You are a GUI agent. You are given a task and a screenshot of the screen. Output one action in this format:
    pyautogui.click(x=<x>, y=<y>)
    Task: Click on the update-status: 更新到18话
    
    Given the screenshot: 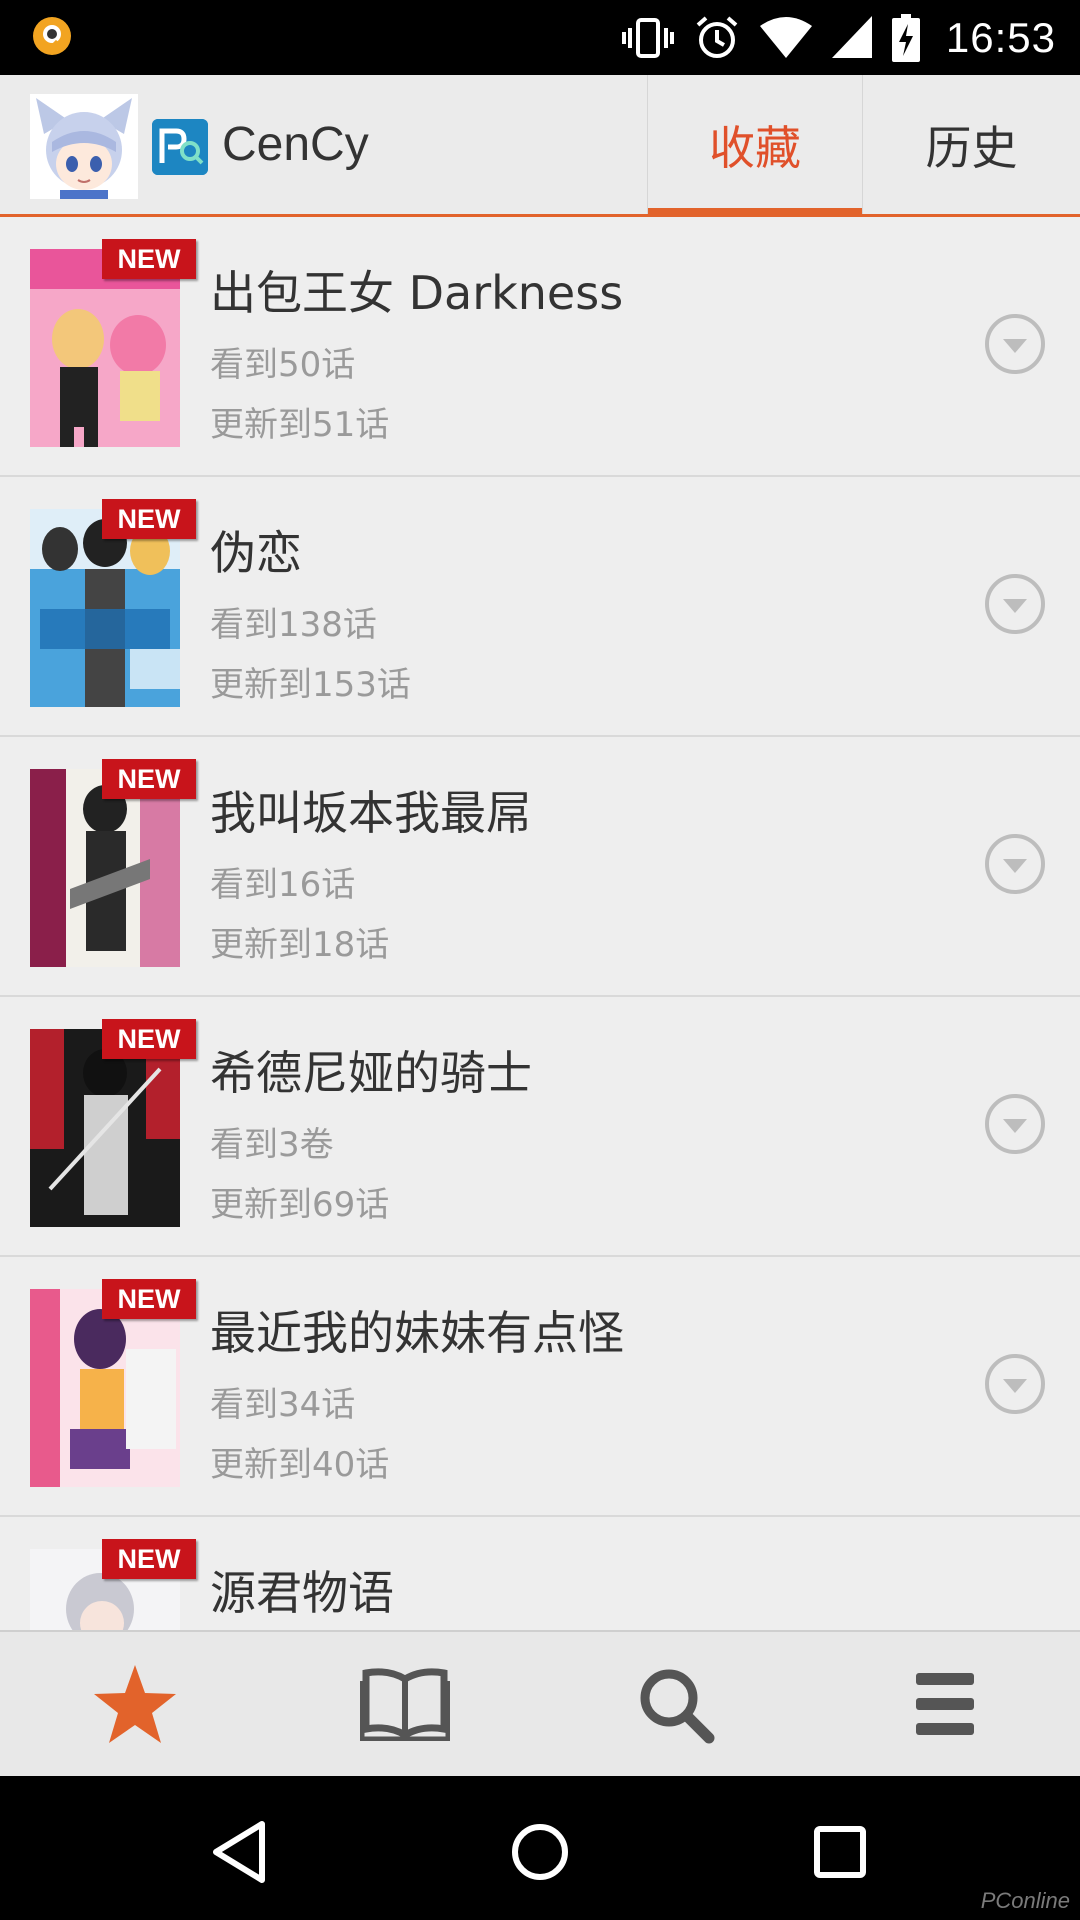 What is the action you would take?
    pyautogui.click(x=300, y=945)
    